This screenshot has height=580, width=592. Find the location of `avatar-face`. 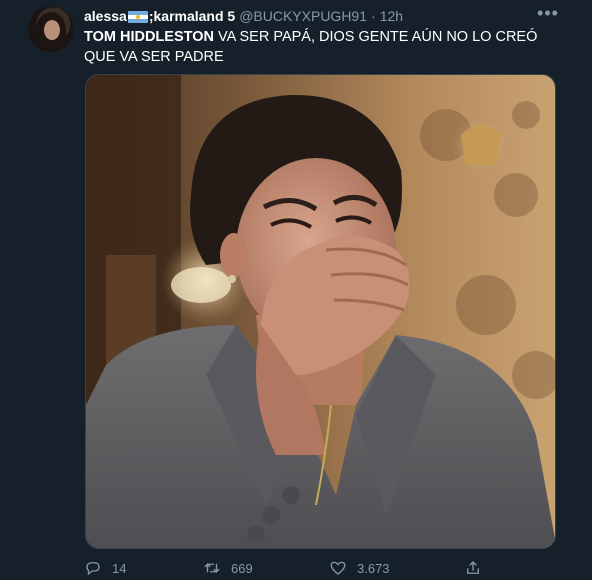

avatar-face is located at coordinates (52, 30).